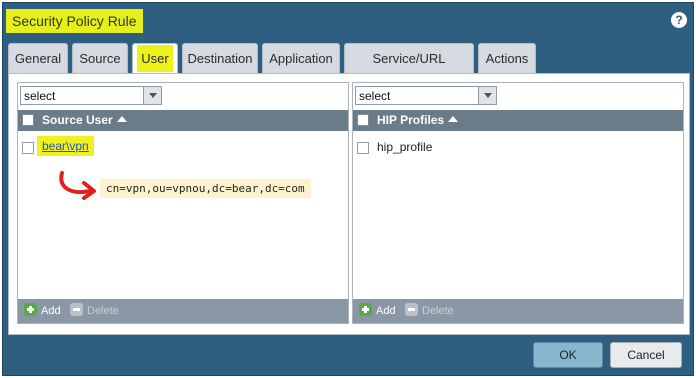 The width and height of the screenshot is (696, 378). Describe the element at coordinates (65, 146) in the screenshot. I see `source-user-link: bear\vpn` at that location.